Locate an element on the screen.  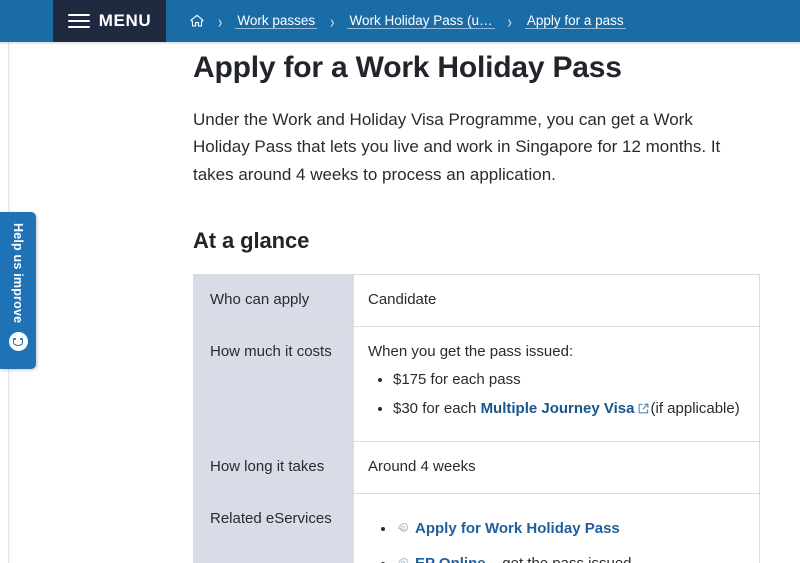
list-item: EP Online – get the pass issued is located at coordinates (570, 558).